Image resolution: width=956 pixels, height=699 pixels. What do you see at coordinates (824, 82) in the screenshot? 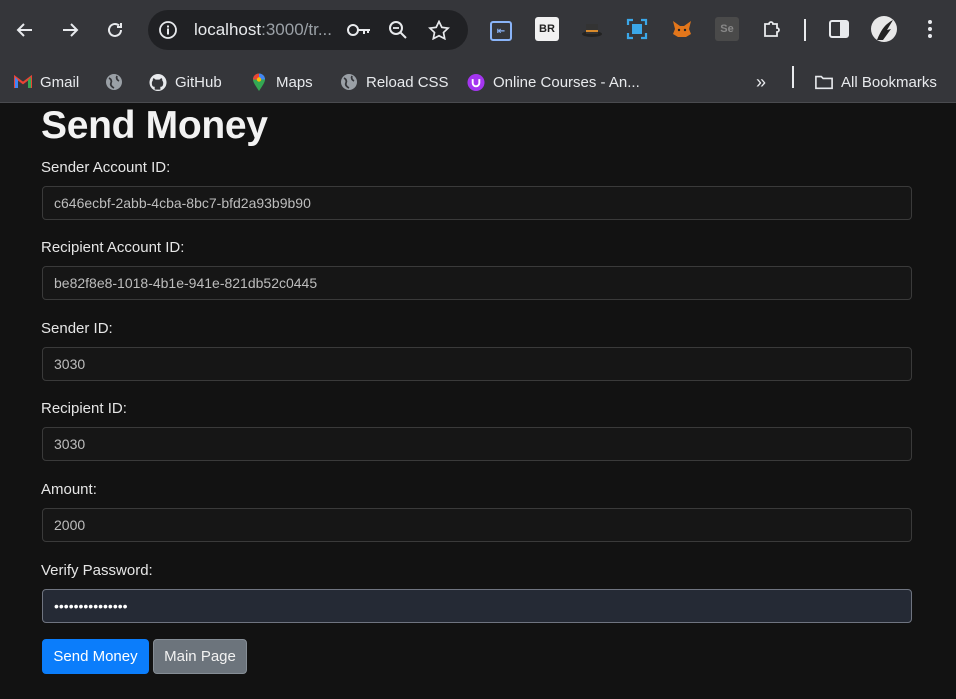
I see `folder-icon` at bounding box center [824, 82].